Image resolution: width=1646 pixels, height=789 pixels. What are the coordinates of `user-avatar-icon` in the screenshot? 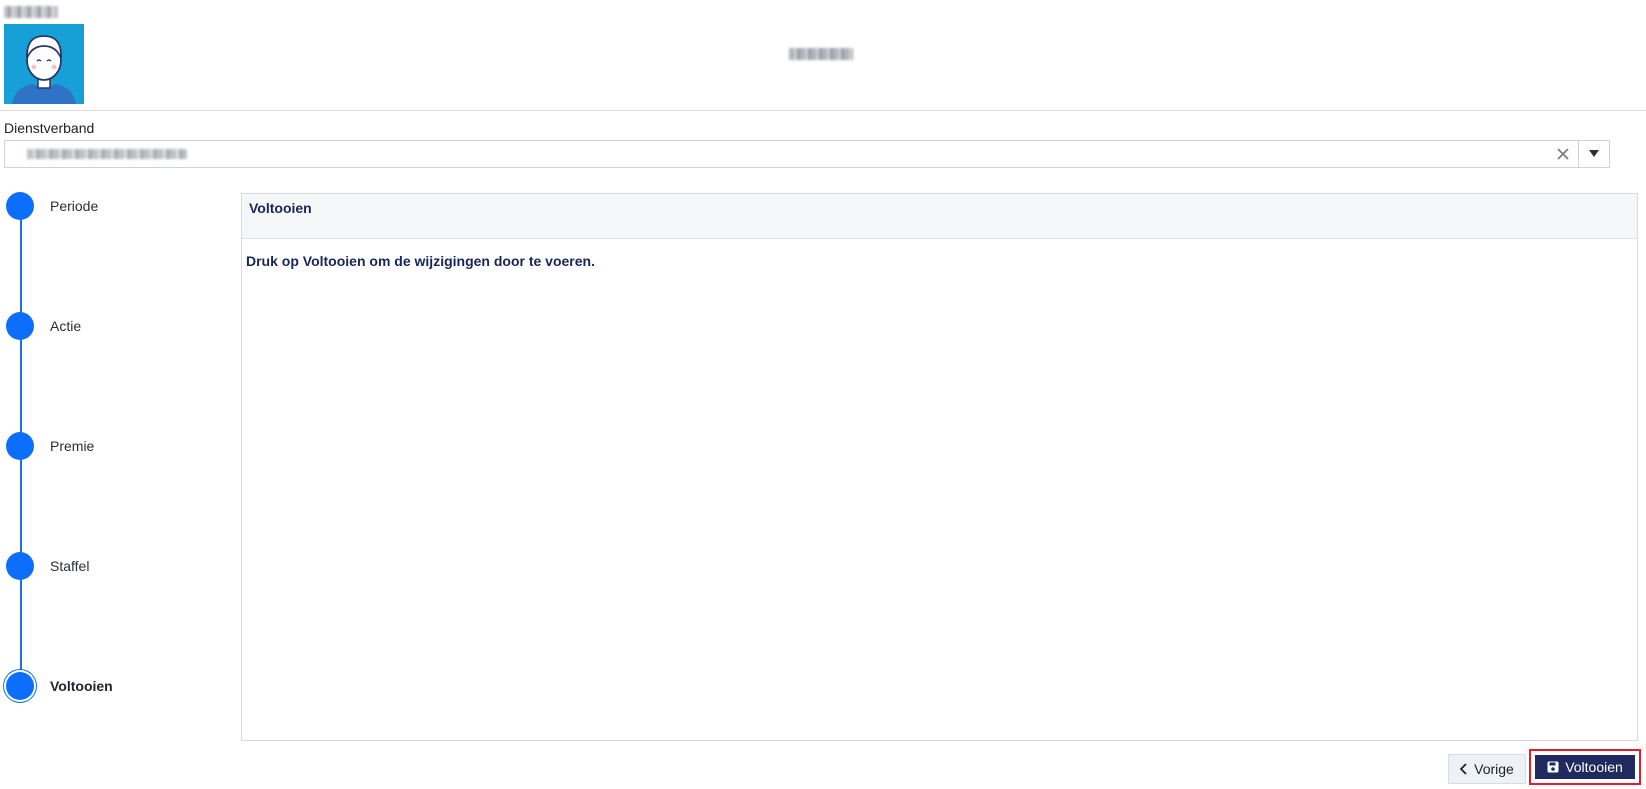 It's located at (44, 64).